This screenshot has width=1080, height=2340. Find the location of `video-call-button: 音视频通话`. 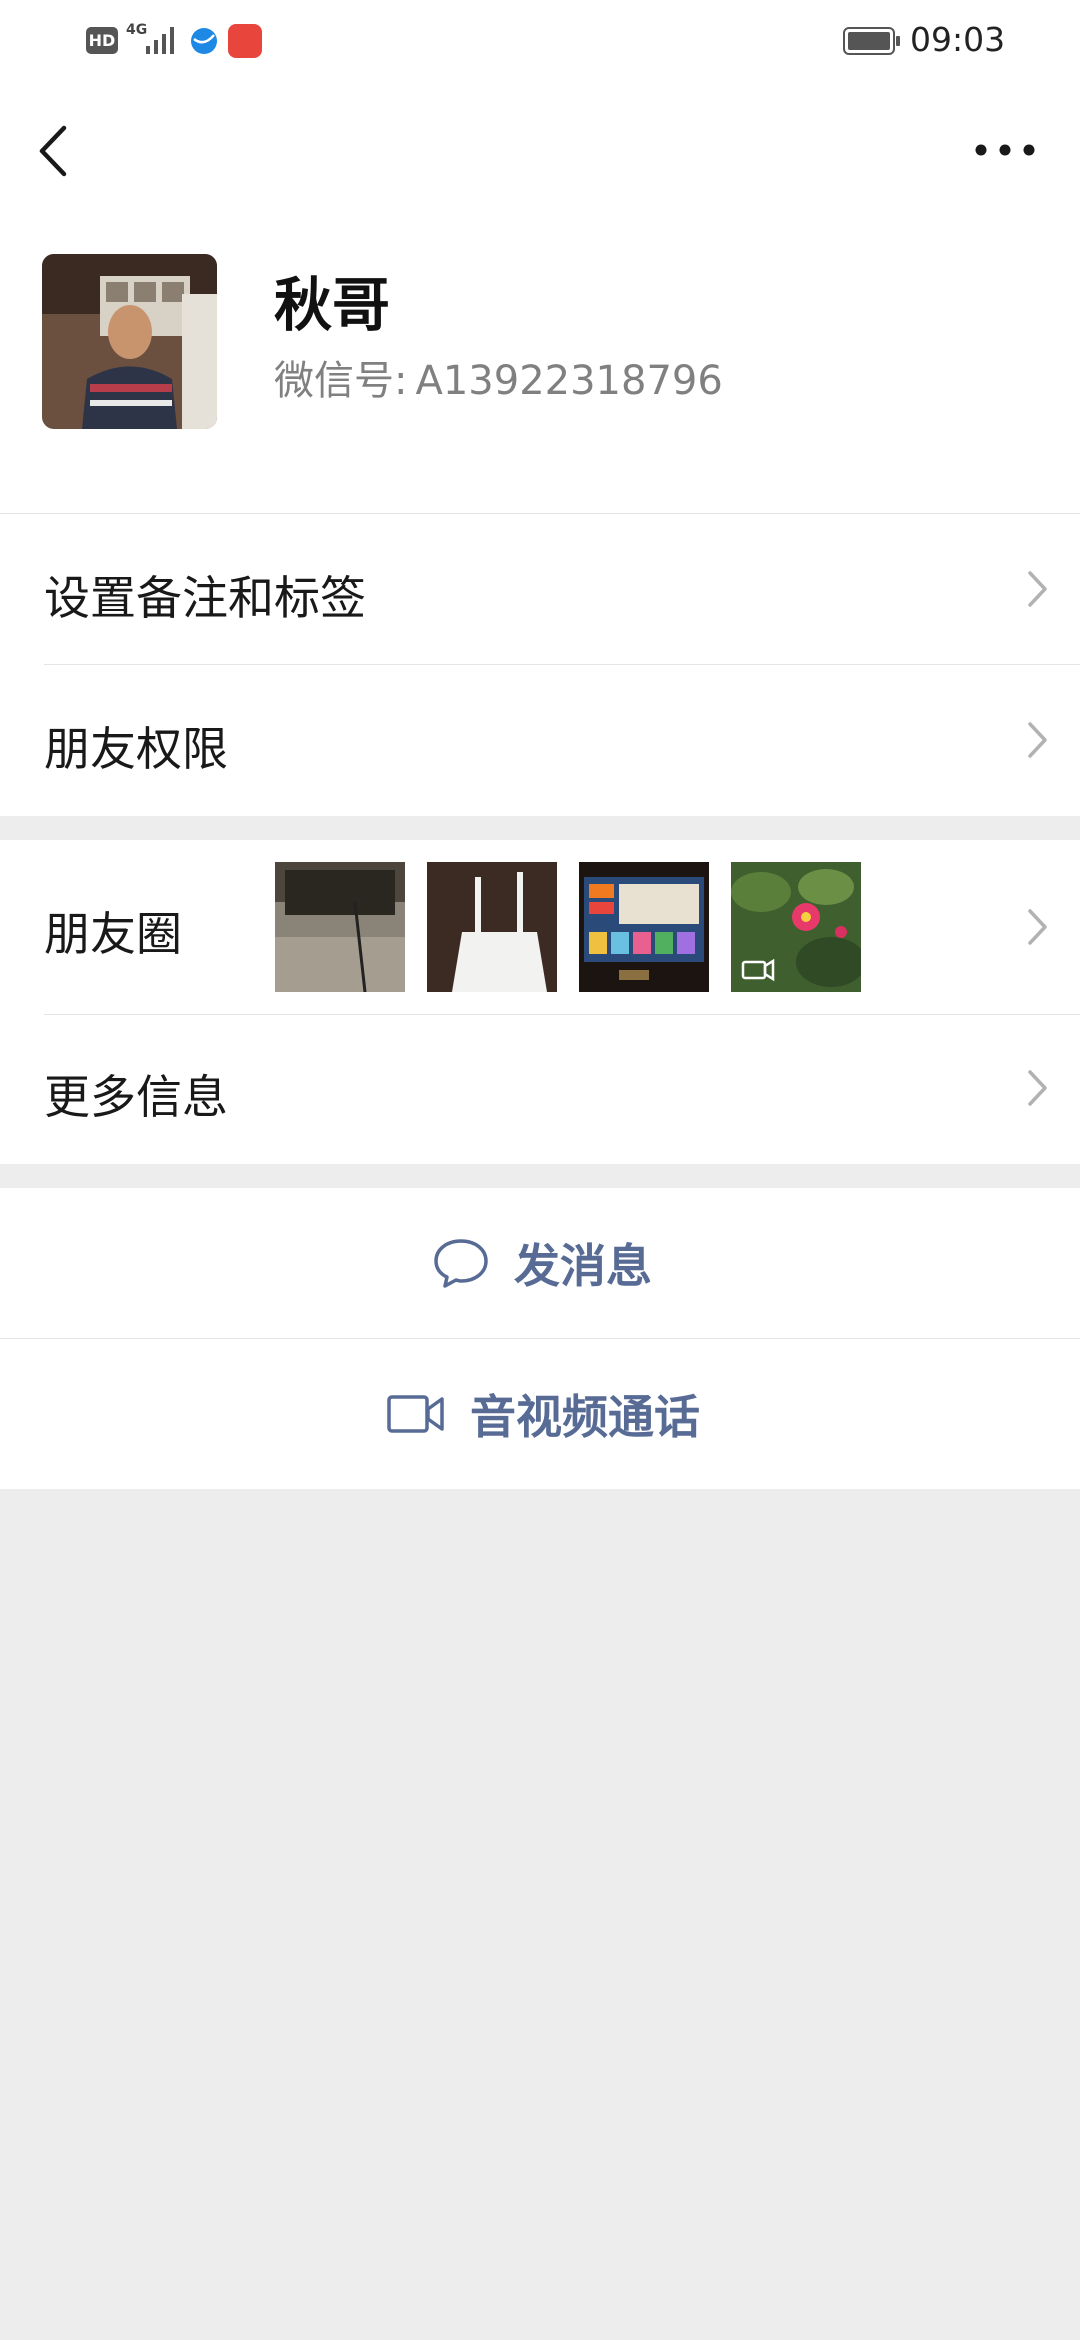

video-call-button: 音视频通话 is located at coordinates (540, 1414).